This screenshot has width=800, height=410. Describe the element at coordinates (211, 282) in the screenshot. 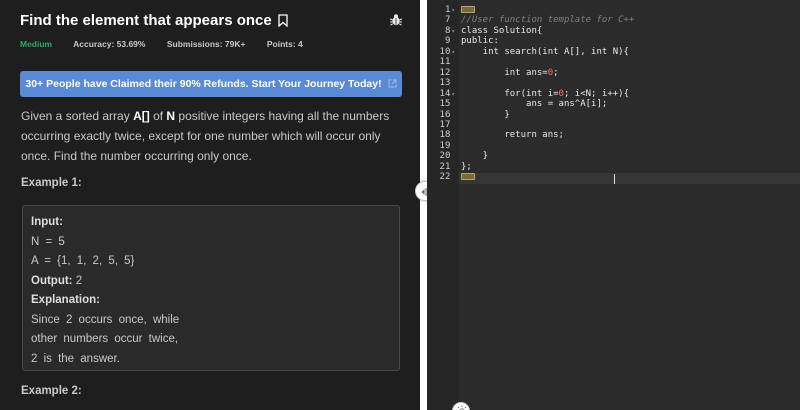

I see `output-row: Output: 2` at that location.